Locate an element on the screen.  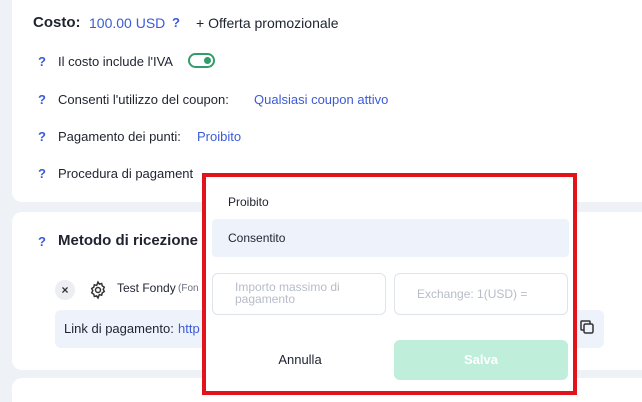
vat-help-icon: ? is located at coordinates (42, 61).